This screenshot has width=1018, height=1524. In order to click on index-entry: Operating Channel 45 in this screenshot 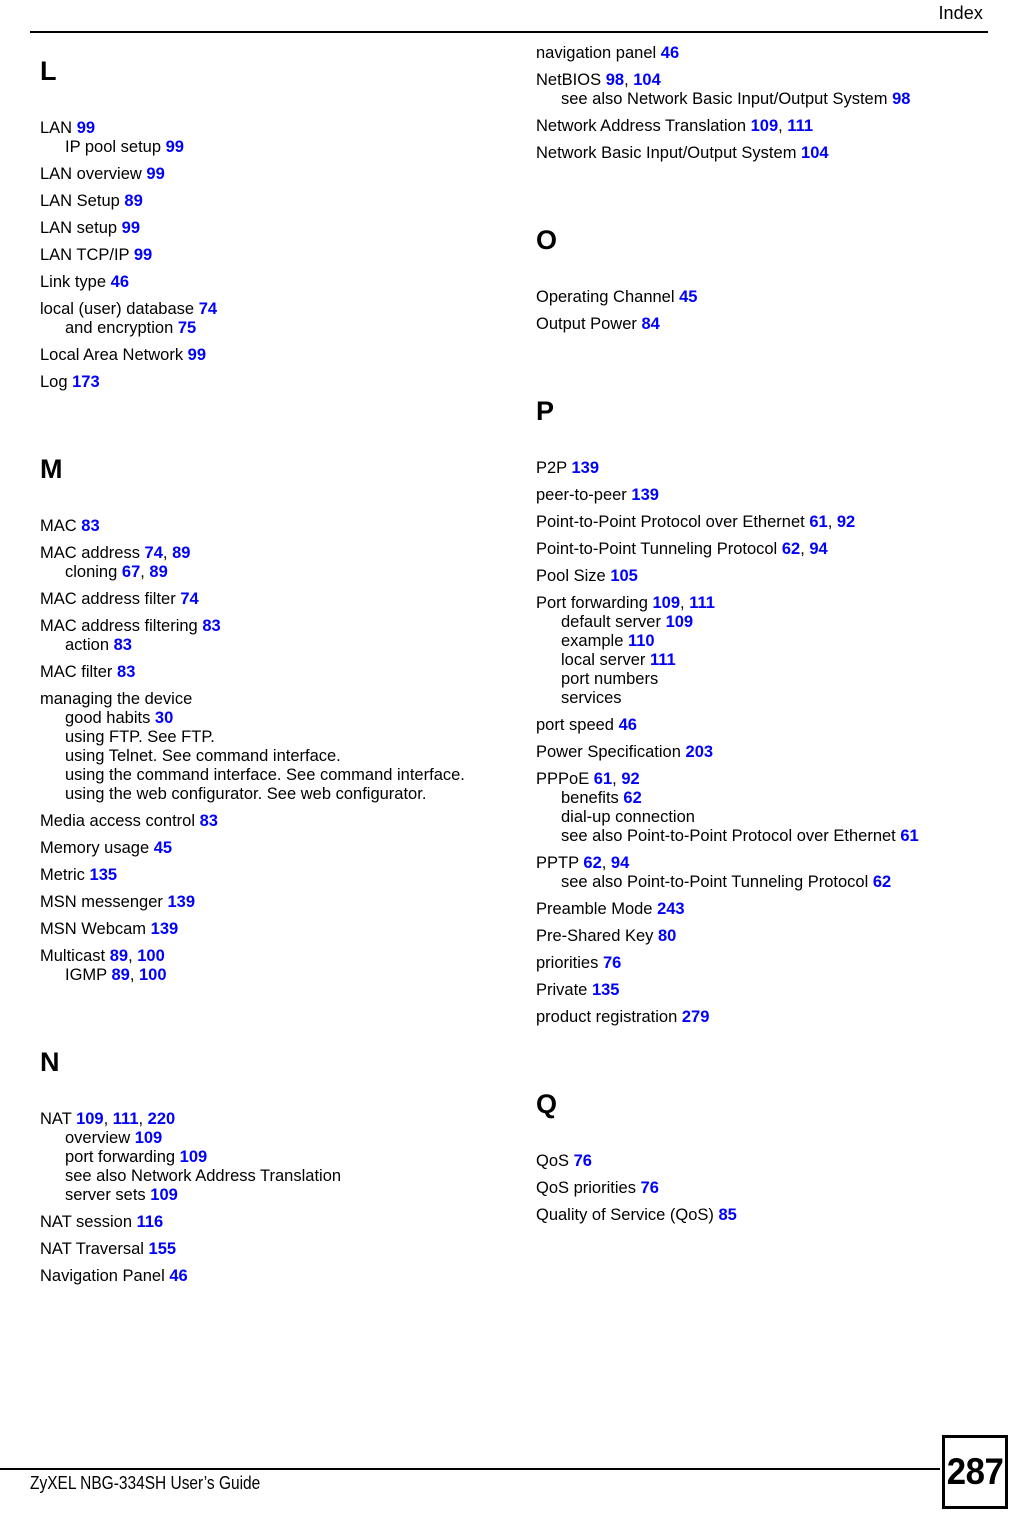, I will do `click(760, 297)`.